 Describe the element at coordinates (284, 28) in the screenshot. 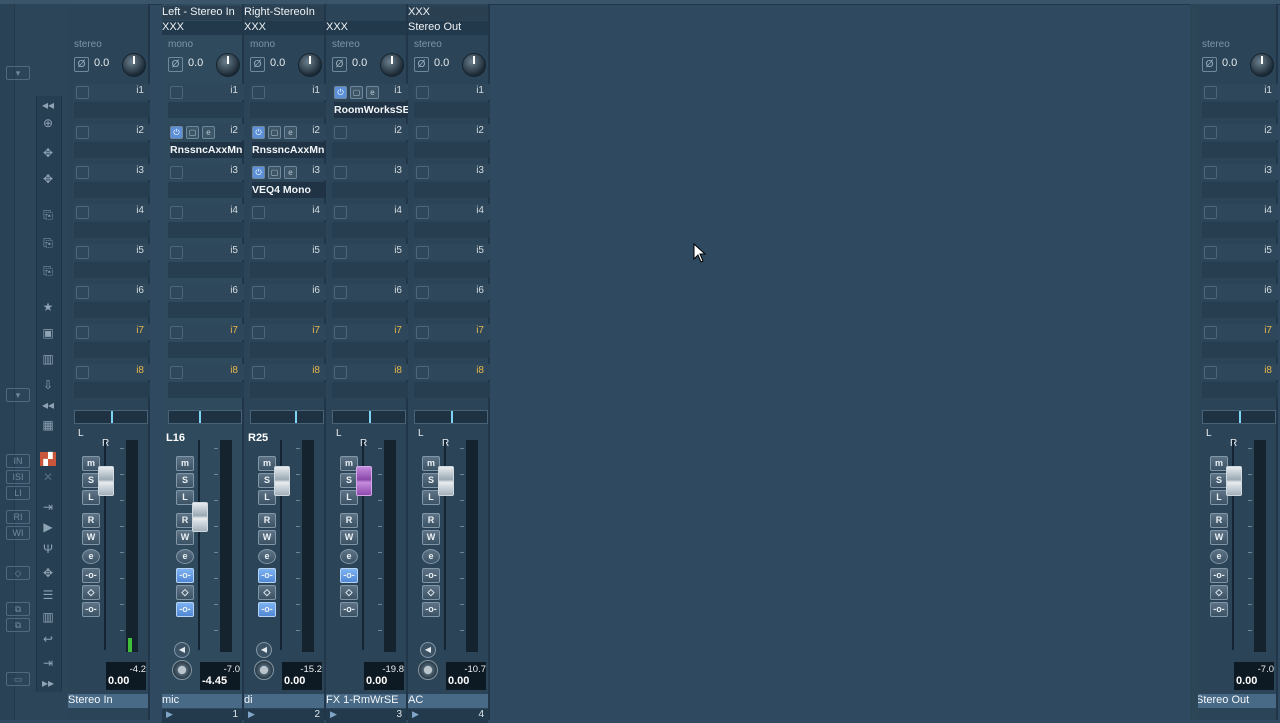

I see `output-routing: XXX` at that location.